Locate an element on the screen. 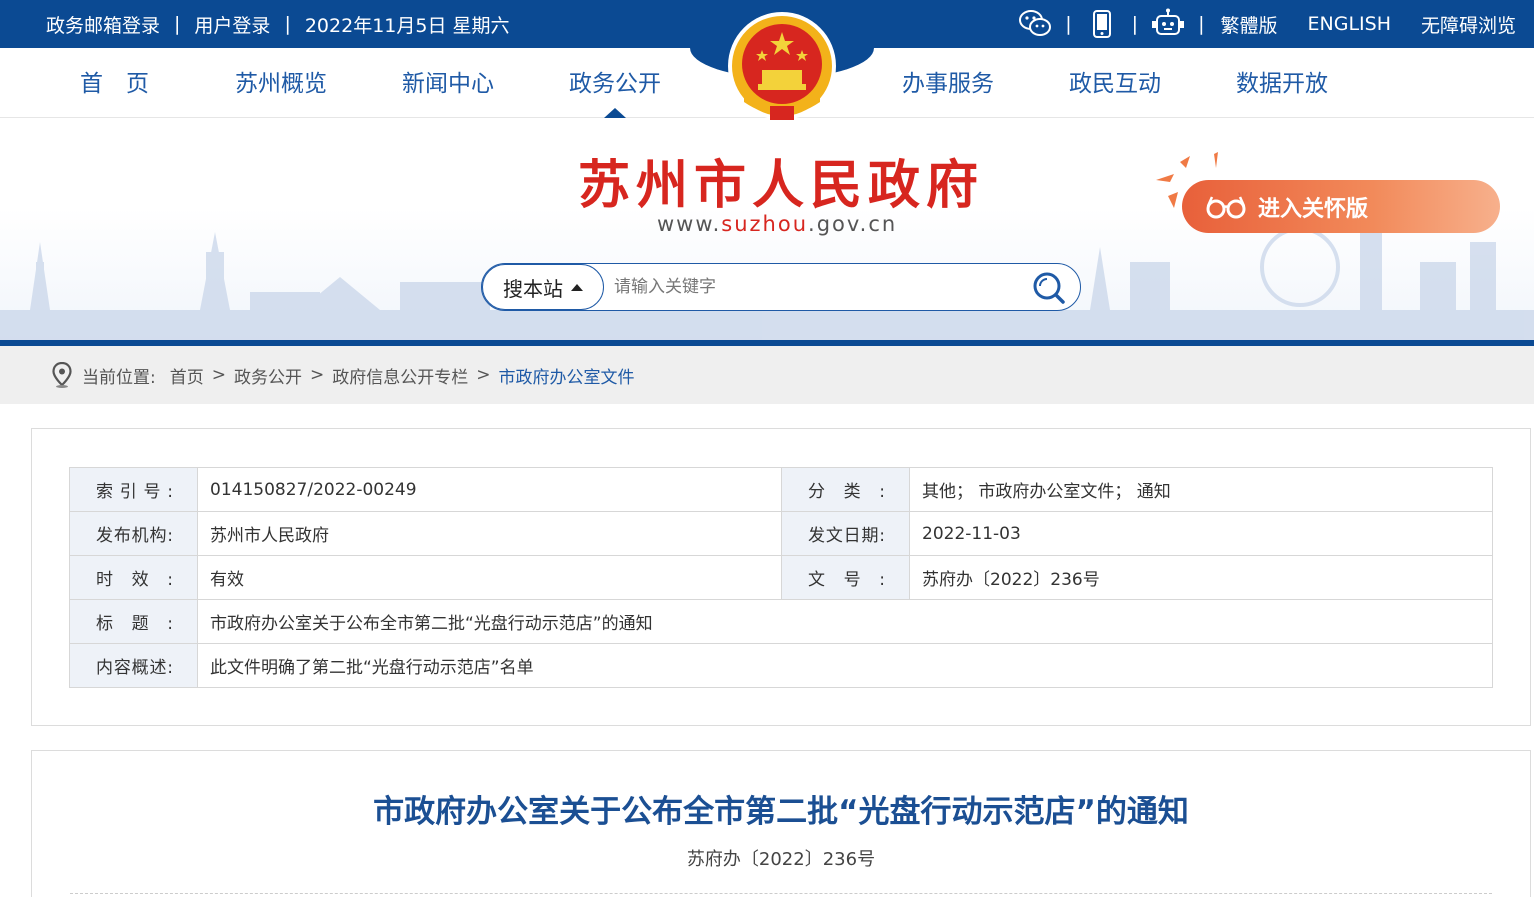 The image size is (1534, 897). search-scope-select: 搜本站 is located at coordinates (543, 287).